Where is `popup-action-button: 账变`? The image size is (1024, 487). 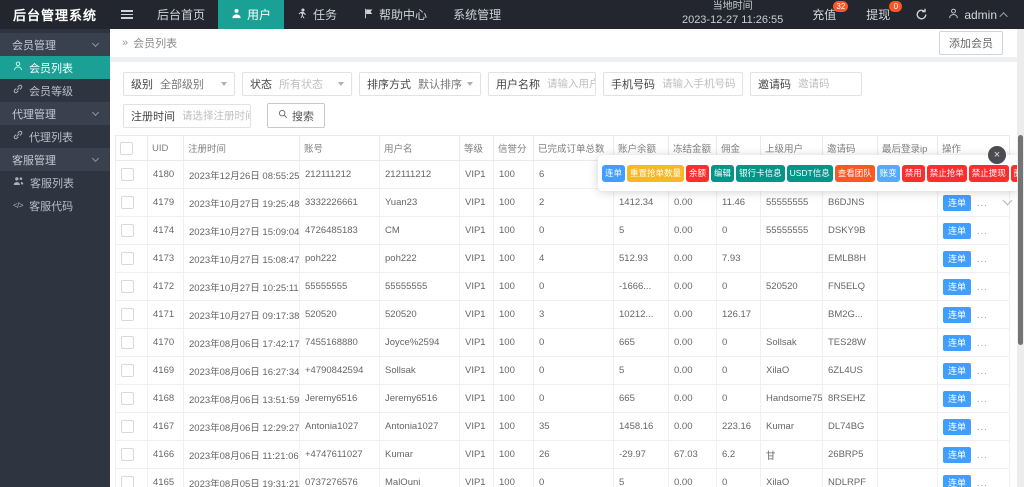
popup-action-button: 账变 is located at coordinates (888, 173).